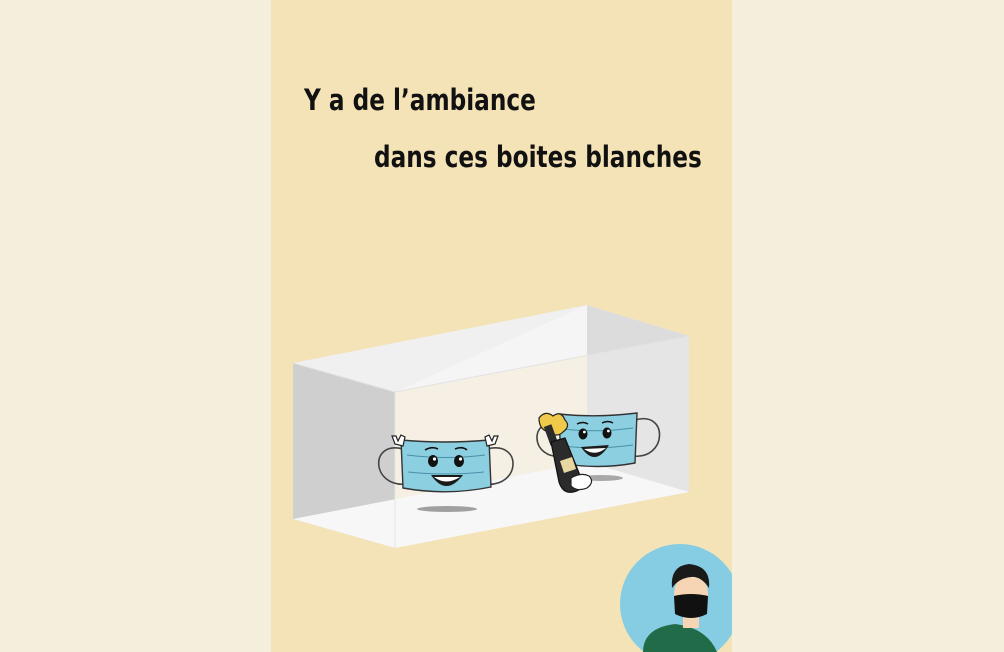  Describe the element at coordinates (447, 509) in the screenshot. I see `mask-left-shadow` at that location.